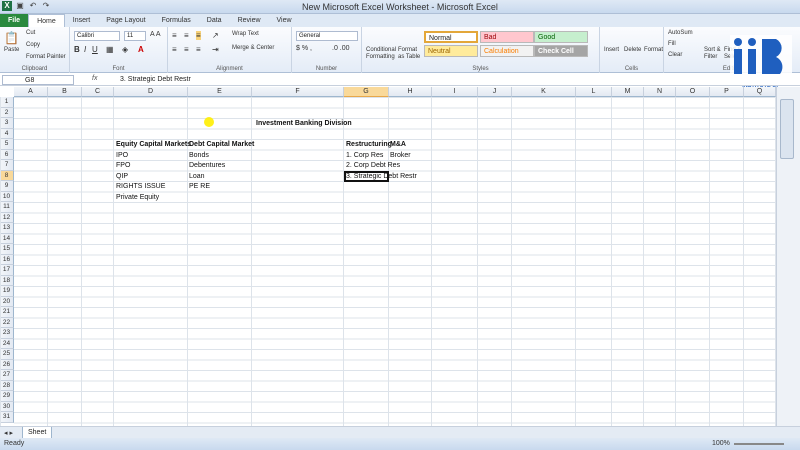 Image resolution: width=800 pixels, height=450 pixels. Describe the element at coordinates (77, 49) in the screenshot. I see `bold-icon: B` at that location.